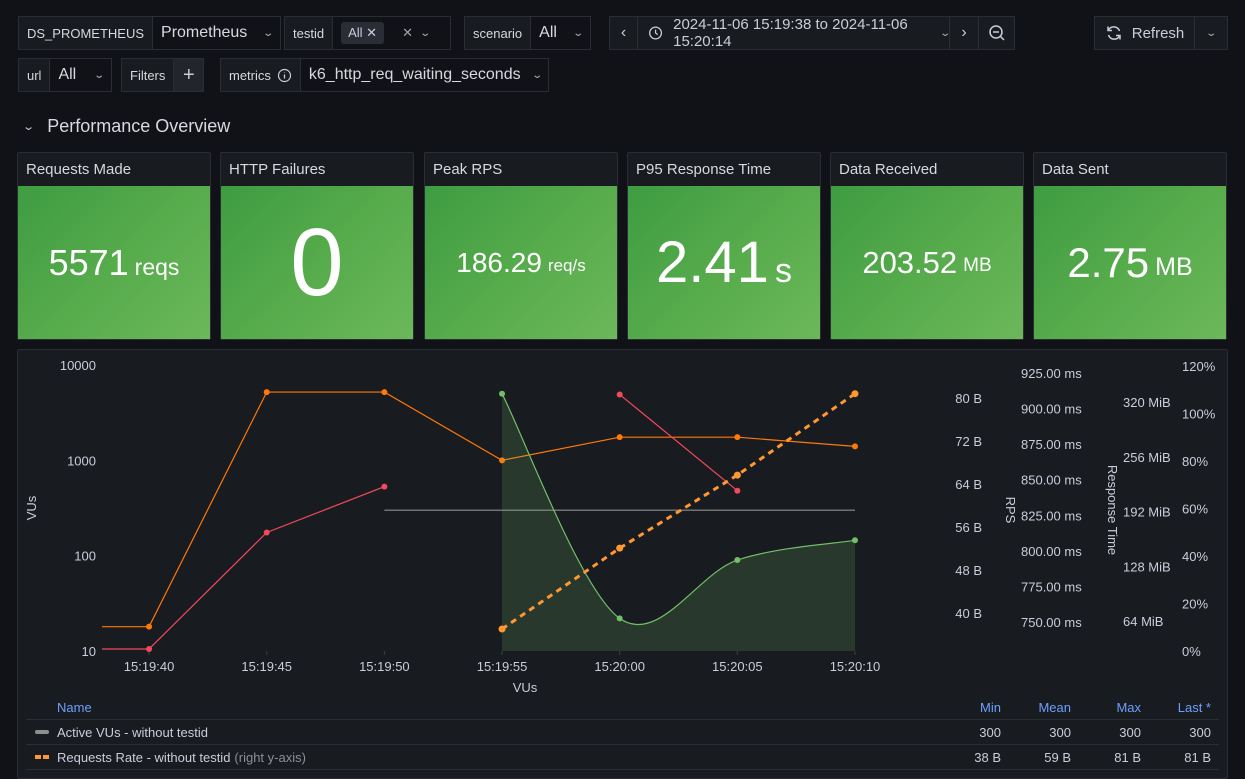 Image resolution: width=1245 pixels, height=779 pixels. Describe the element at coordinates (1060, 732) in the screenshot. I see `legend-mean: 300` at that location.